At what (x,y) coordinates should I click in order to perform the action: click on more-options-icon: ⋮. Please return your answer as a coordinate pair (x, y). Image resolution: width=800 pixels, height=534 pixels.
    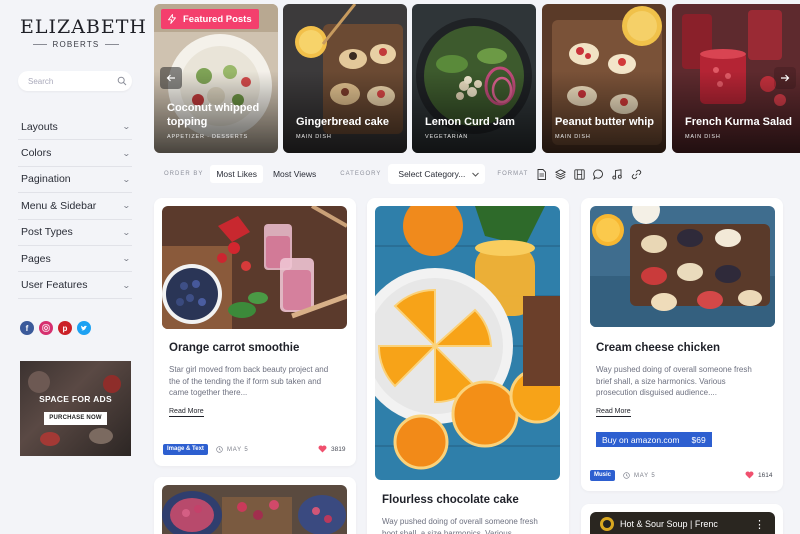
    Looking at the image, I should click on (759, 524).